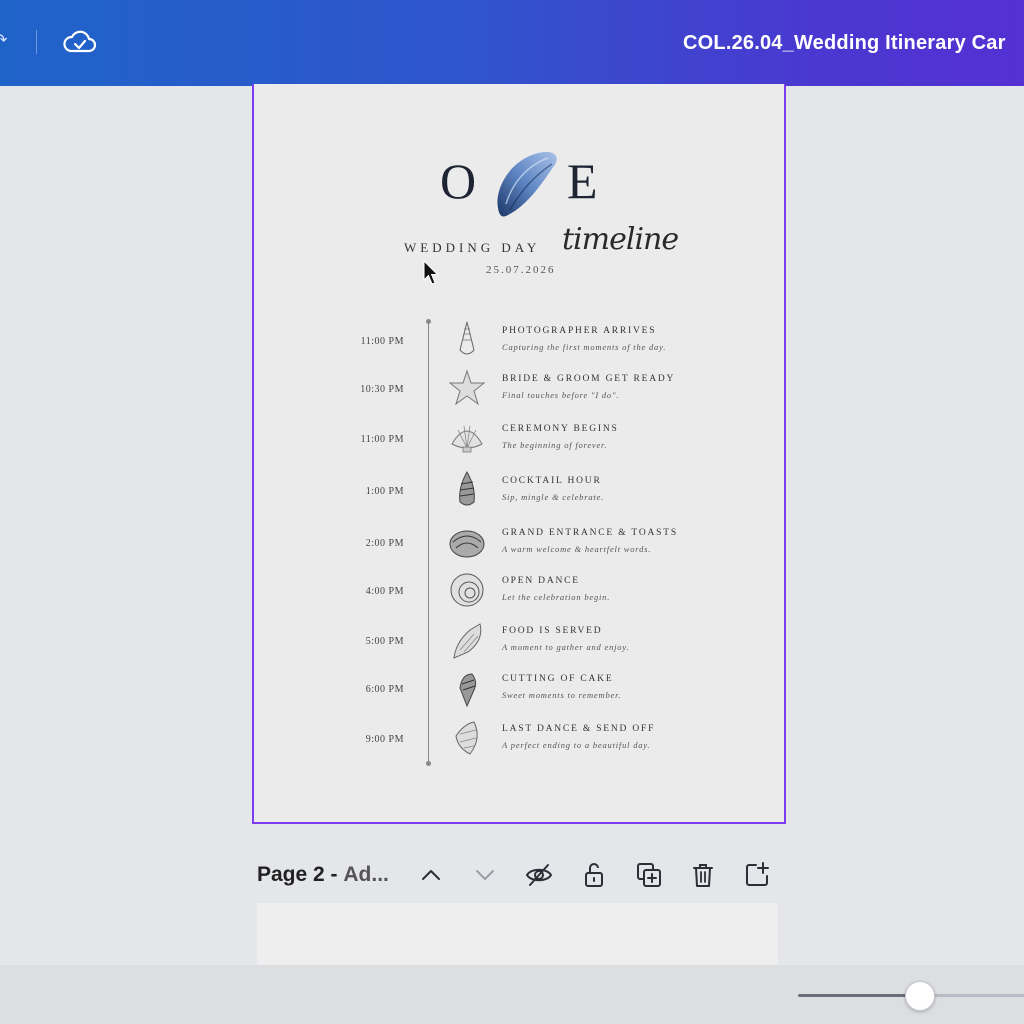  Describe the element at coordinates (527, 184) in the screenshot. I see `mussel-shell-icon` at that location.